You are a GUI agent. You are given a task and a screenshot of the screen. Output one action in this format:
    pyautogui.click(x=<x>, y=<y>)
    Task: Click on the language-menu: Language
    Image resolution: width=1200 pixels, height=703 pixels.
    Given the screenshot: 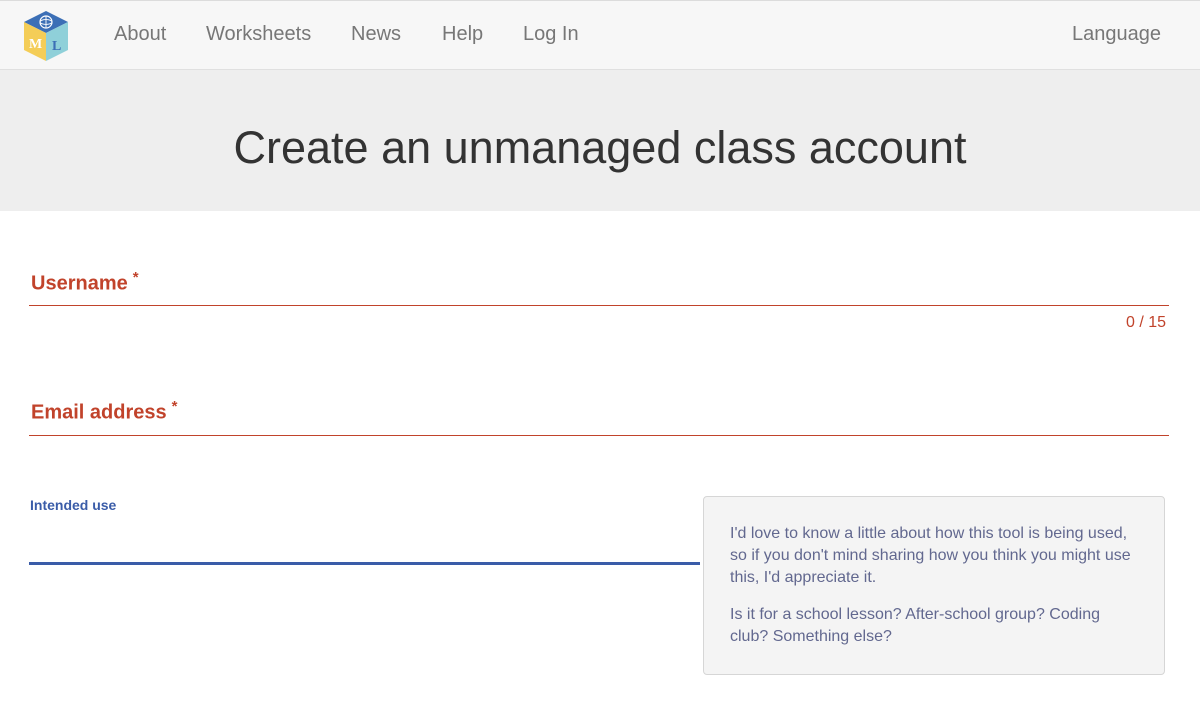 What is the action you would take?
    pyautogui.click(x=1116, y=34)
    